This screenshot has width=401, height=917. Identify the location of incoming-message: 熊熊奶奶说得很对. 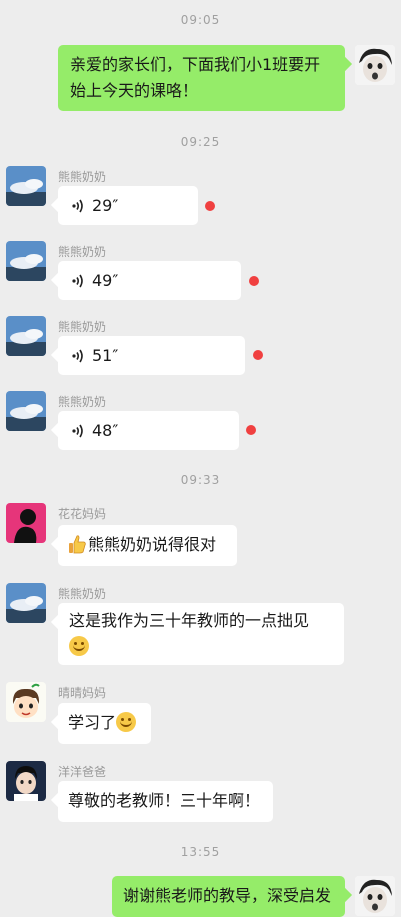
(147, 545).